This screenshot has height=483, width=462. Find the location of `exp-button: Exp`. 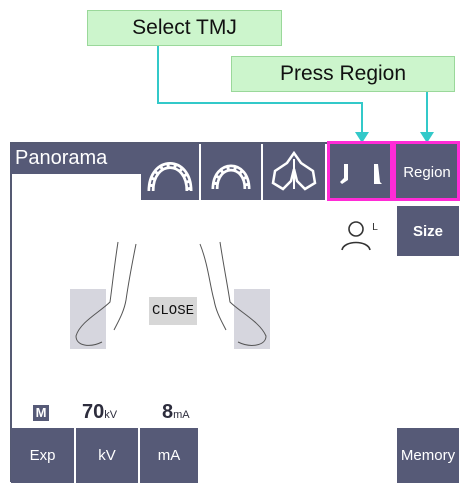

exp-button: Exp is located at coordinates (42, 455).